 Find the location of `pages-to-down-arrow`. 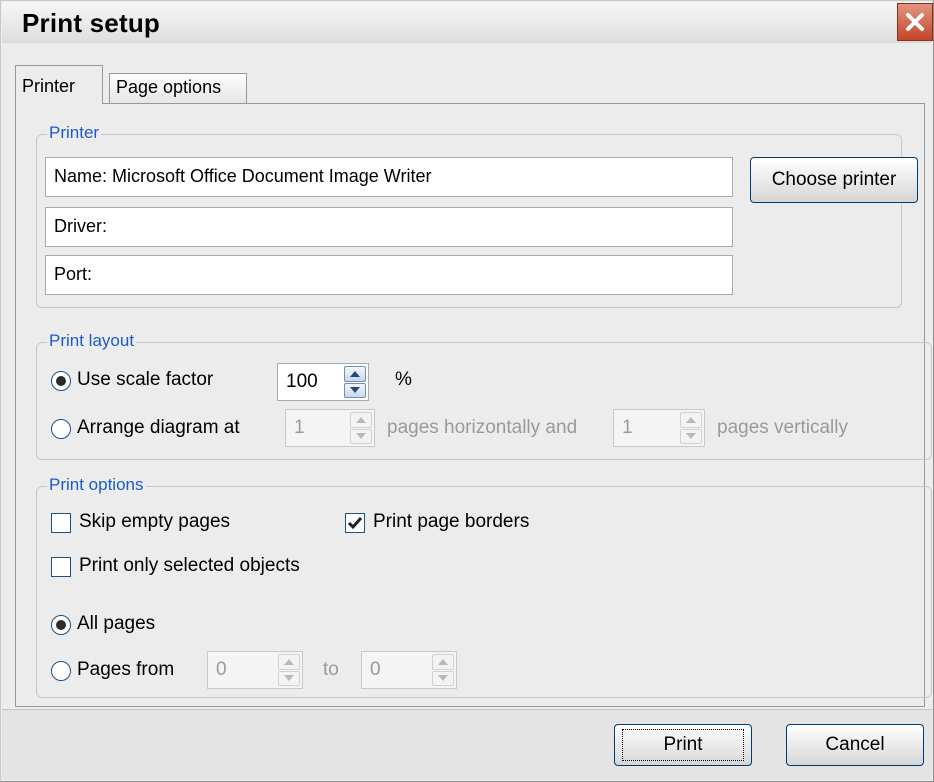

pages-to-down-arrow is located at coordinates (443, 678).